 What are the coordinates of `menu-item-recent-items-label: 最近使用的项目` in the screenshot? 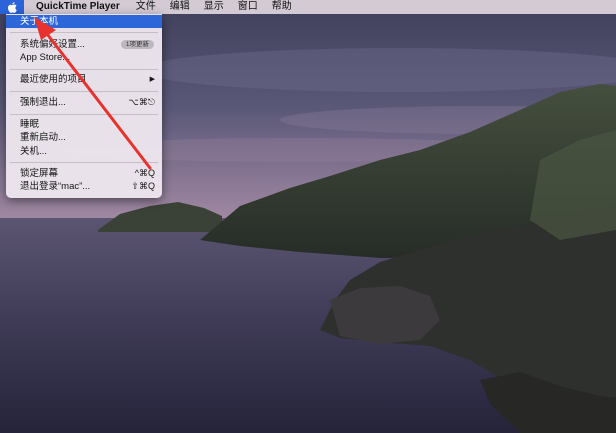 It's located at (53, 79).